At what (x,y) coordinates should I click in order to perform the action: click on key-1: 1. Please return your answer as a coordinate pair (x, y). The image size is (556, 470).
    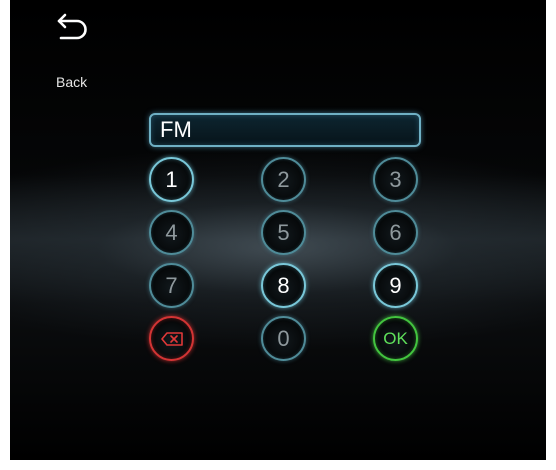
    Looking at the image, I should click on (171, 179).